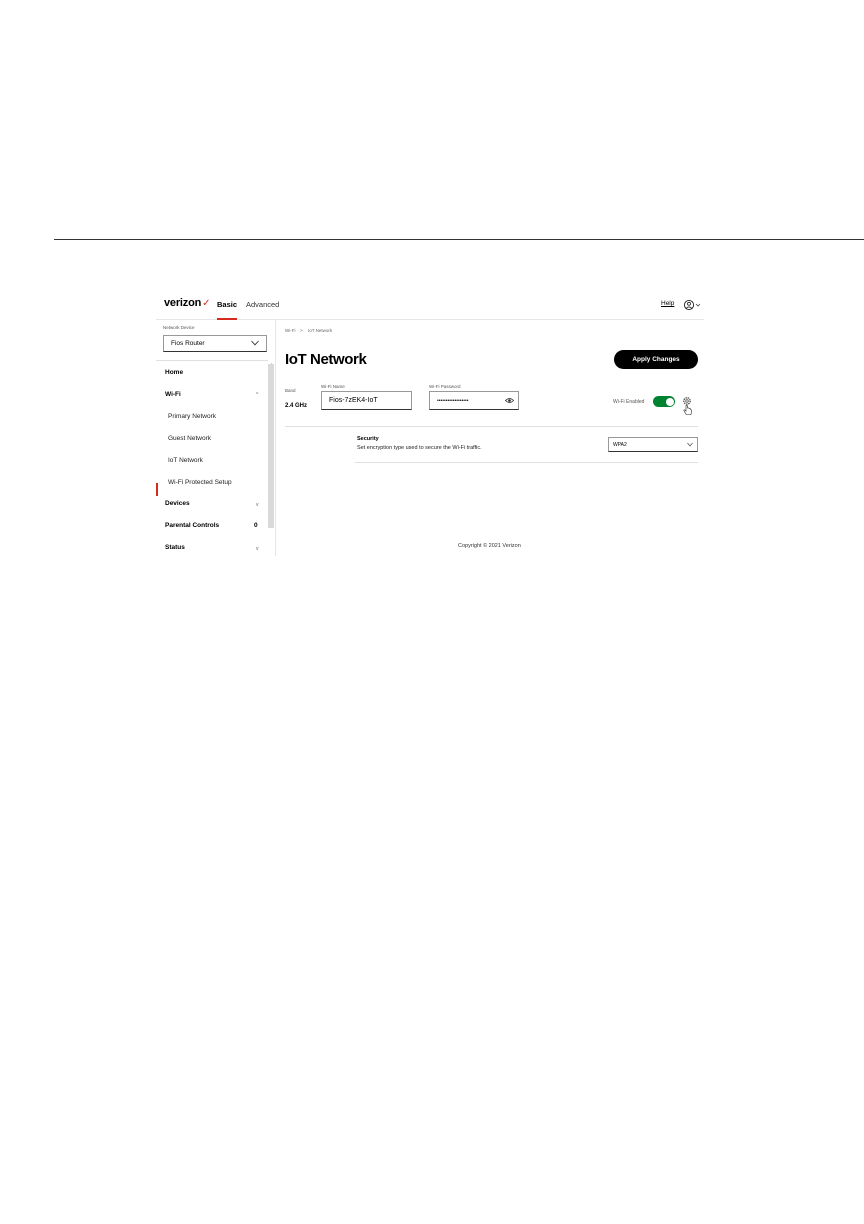 Image resolution: width=864 pixels, height=1224 pixels. Describe the element at coordinates (271, 446) in the screenshot. I see `sidebar-scrollbar` at that location.